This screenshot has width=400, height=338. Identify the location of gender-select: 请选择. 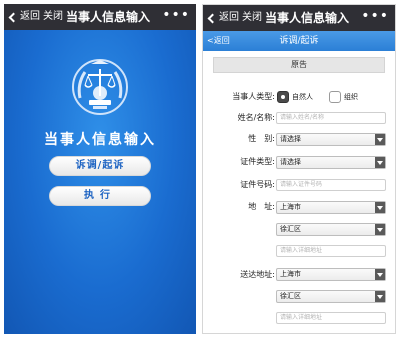
(331, 139).